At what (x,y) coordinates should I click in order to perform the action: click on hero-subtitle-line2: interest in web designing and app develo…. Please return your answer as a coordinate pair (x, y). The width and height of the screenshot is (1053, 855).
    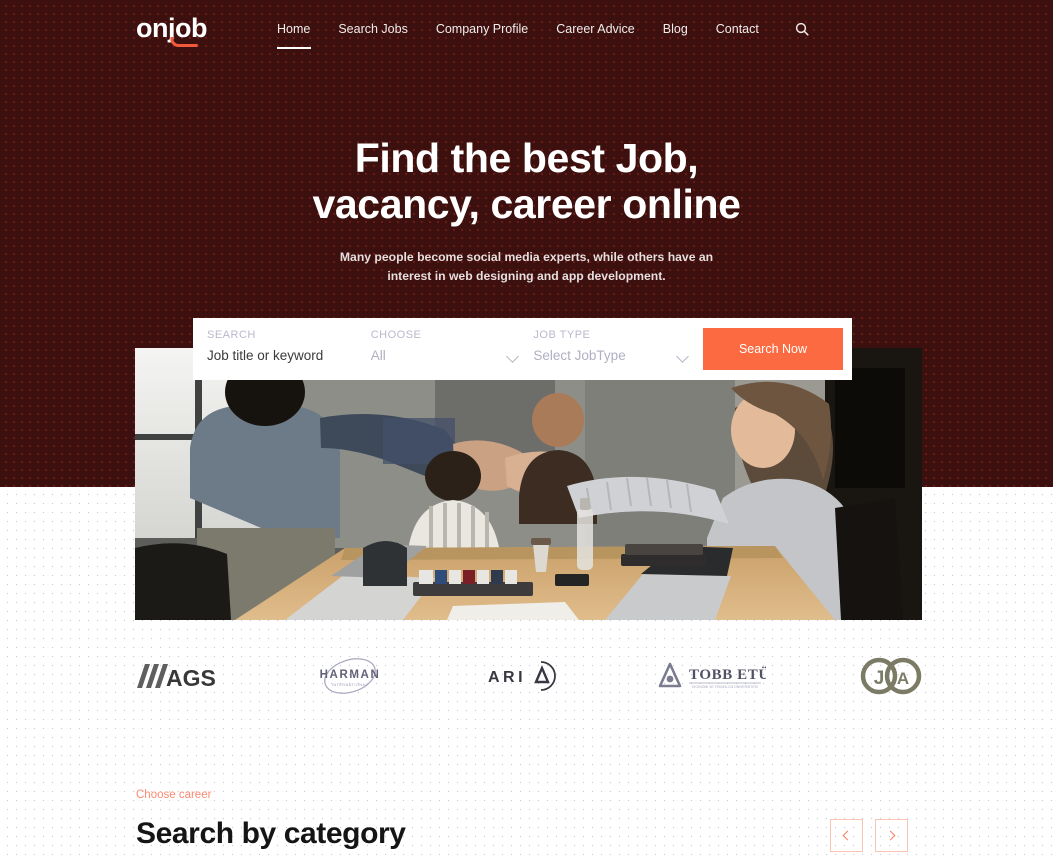
    Looking at the image, I should click on (526, 276).